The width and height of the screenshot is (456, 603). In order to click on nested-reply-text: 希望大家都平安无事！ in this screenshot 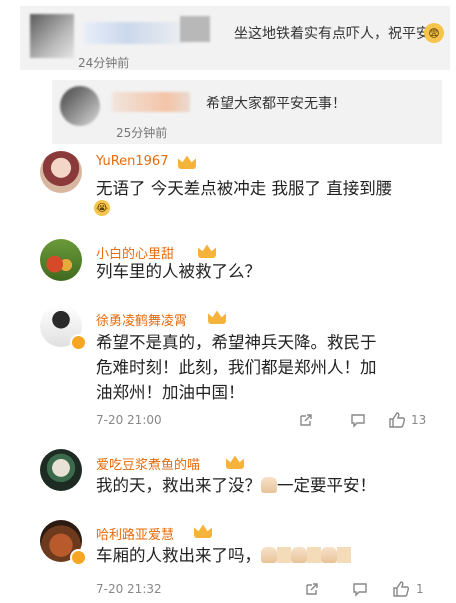, I will do `click(276, 104)`.